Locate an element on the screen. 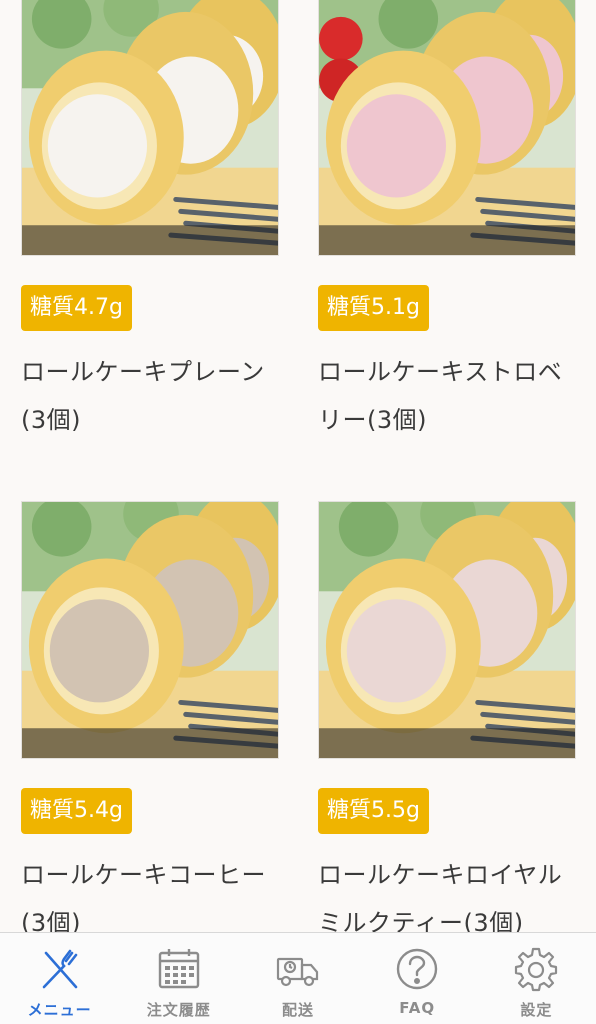 Image resolution: width=596 pixels, height=1024 pixels. carb-badge: 糖質5.1g is located at coordinates (373, 308).